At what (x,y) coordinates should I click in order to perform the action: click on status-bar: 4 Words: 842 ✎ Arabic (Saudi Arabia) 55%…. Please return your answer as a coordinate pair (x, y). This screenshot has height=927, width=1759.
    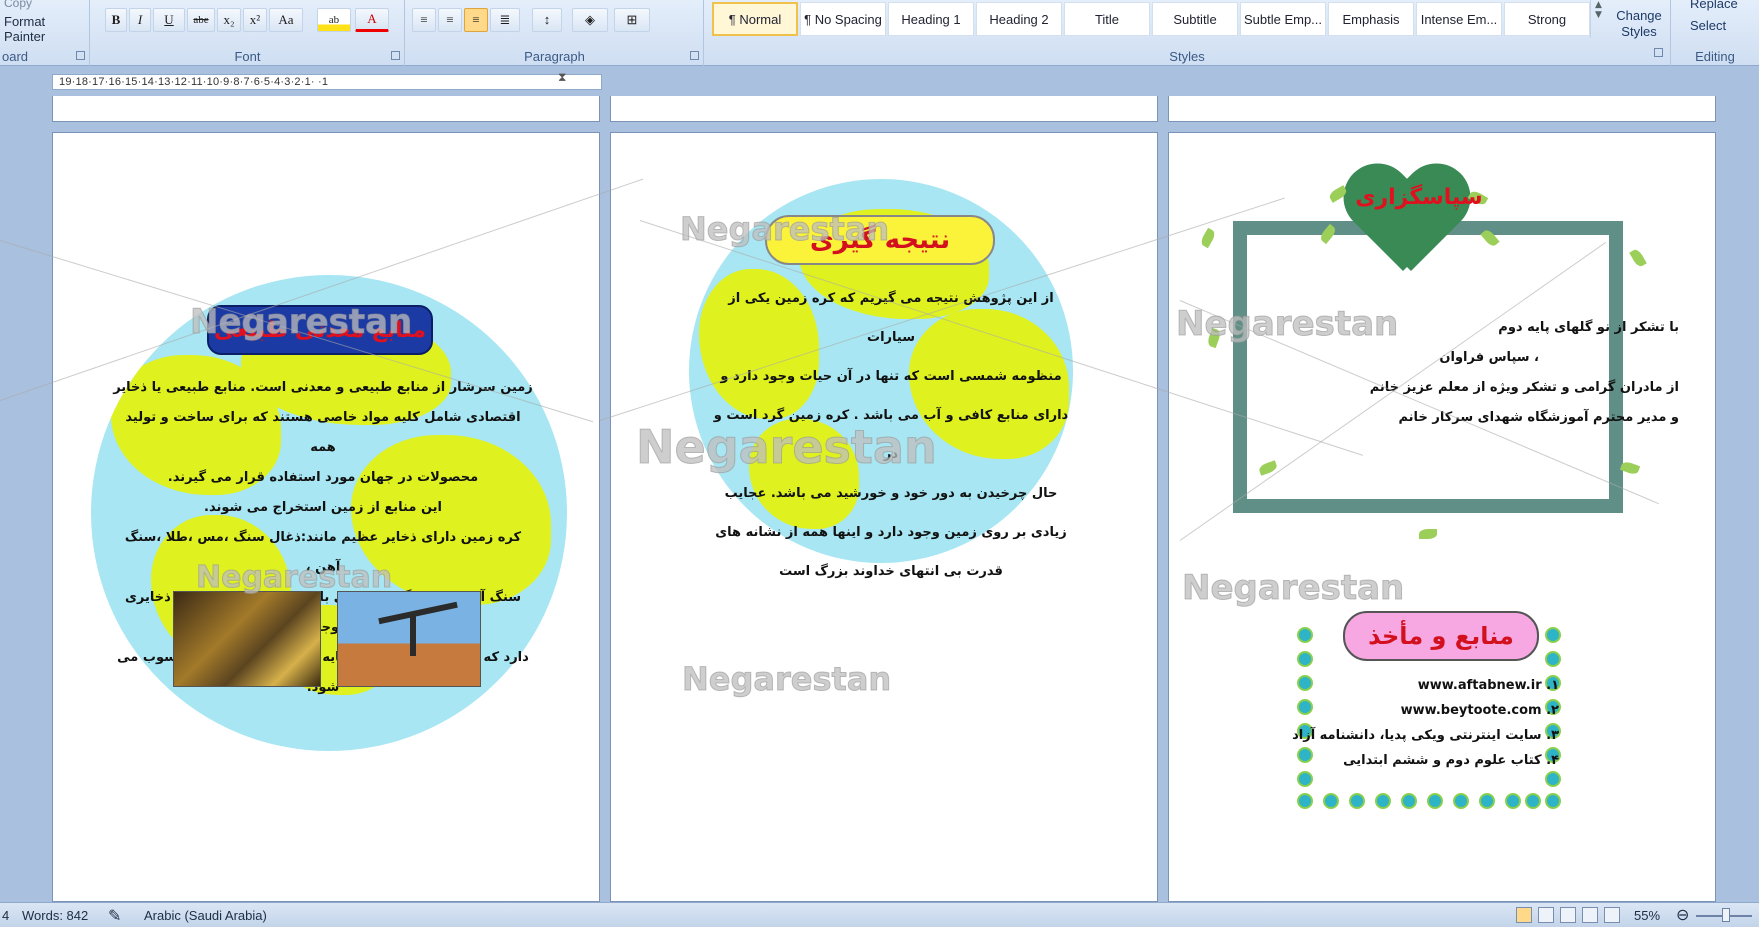
    Looking at the image, I should click on (879, 914).